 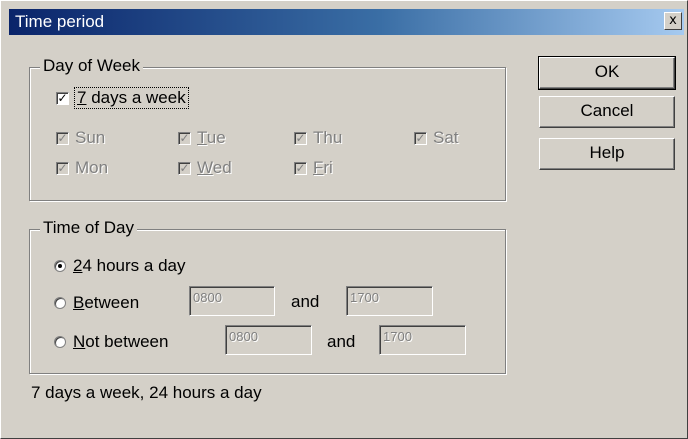 I want to click on day-checkbox-fri: ✓ Fri, so click(x=313, y=168).